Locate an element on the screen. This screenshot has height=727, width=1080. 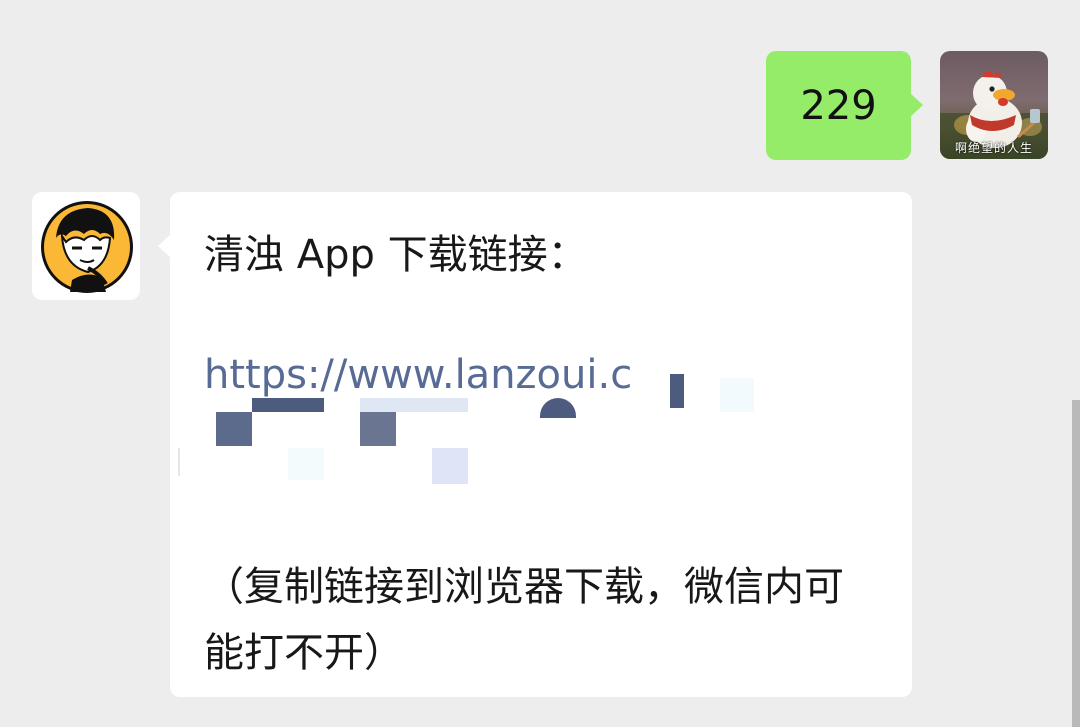
outgoing-message-bubble: 229 is located at coordinates (844, 105).